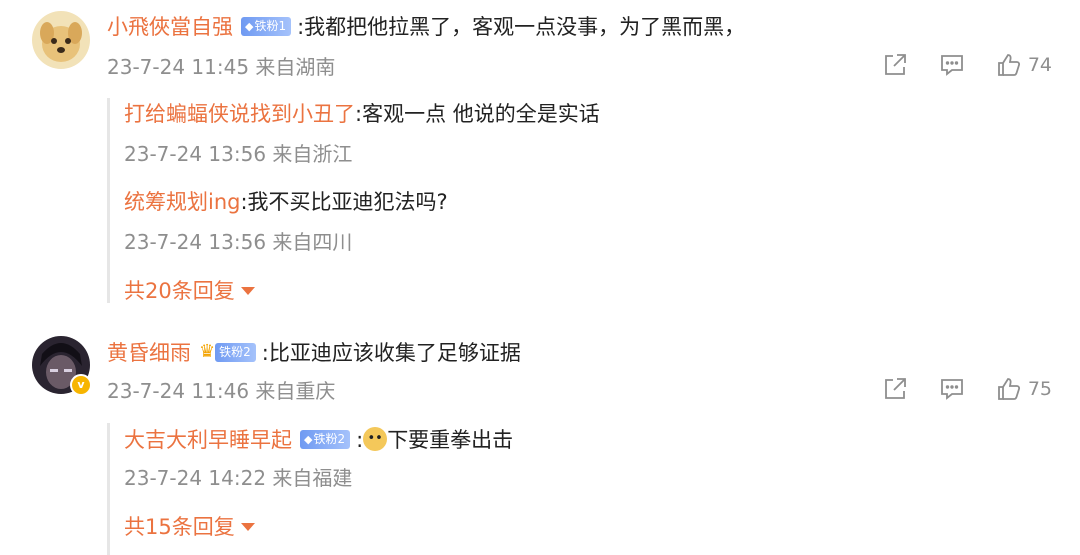 This screenshot has width=1080, height=555. I want to click on reply-meta: 23-7-24 14:22 来自福建, so click(238, 478).